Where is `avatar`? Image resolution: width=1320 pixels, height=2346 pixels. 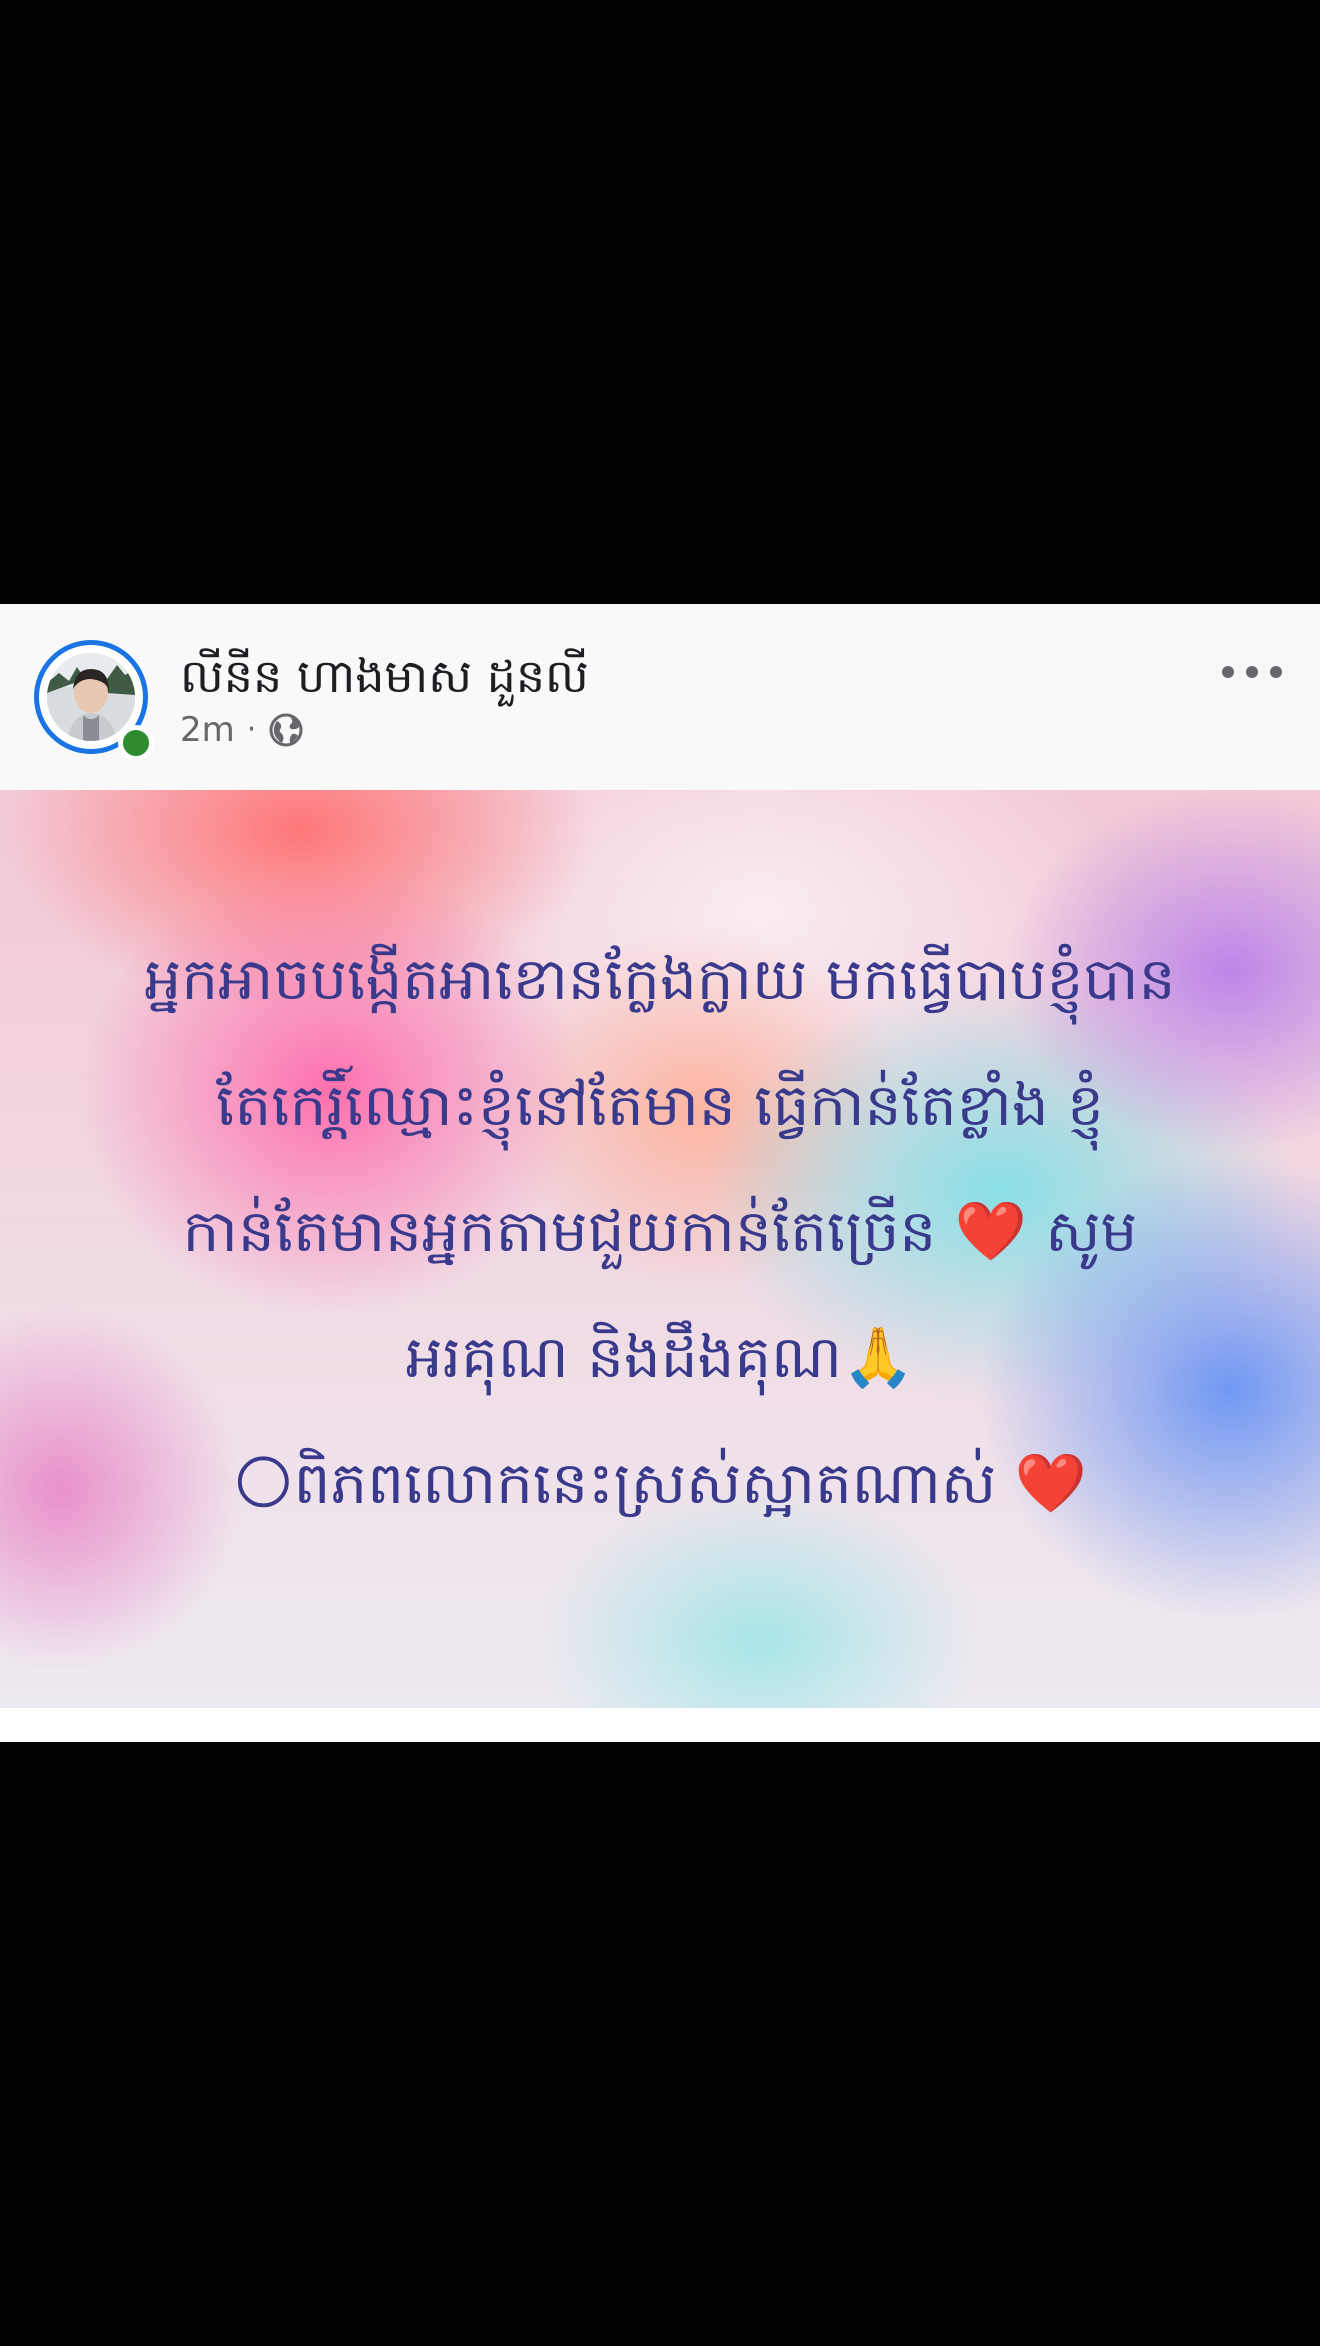
avatar is located at coordinates (91, 697).